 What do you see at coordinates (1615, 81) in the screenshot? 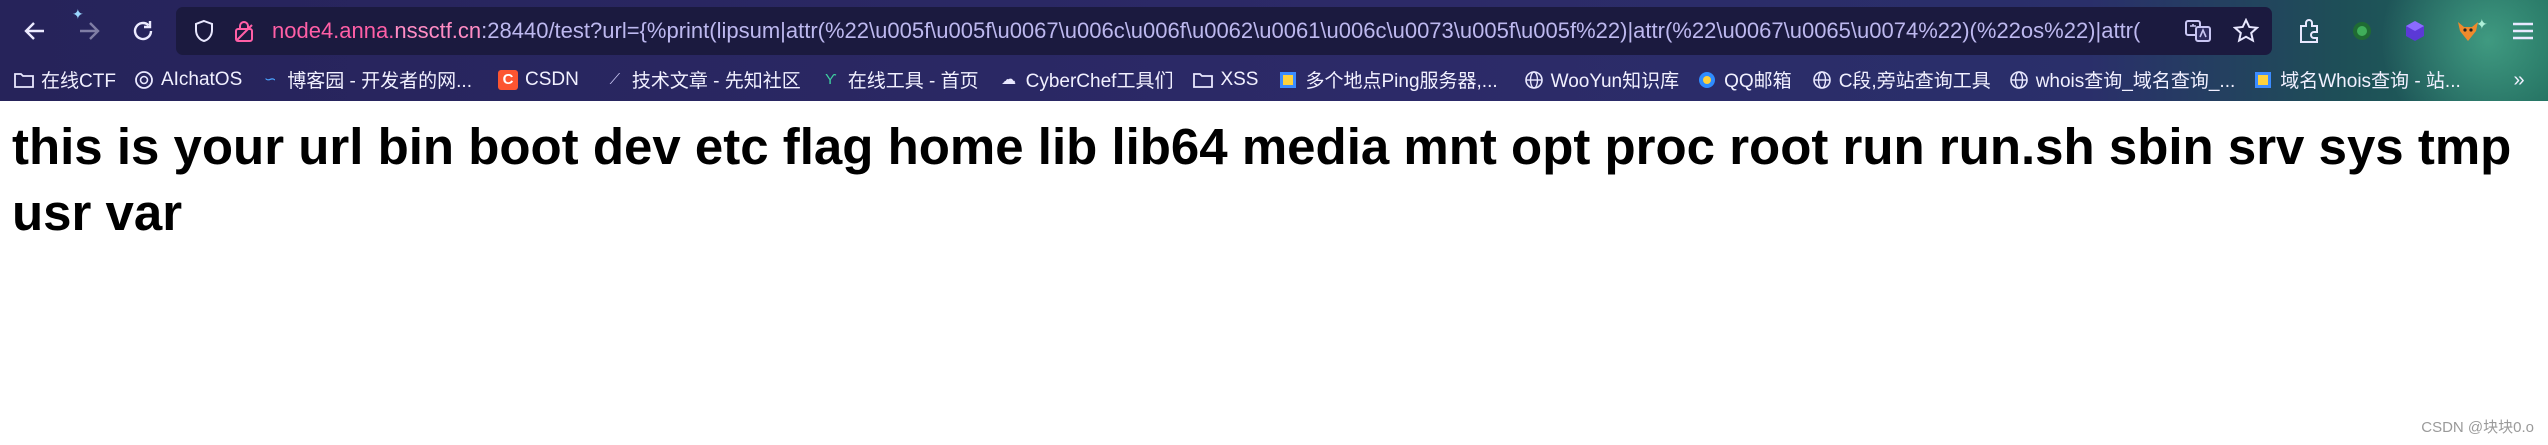
I see `bookmark-label: WooYun知识库` at bounding box center [1615, 81].